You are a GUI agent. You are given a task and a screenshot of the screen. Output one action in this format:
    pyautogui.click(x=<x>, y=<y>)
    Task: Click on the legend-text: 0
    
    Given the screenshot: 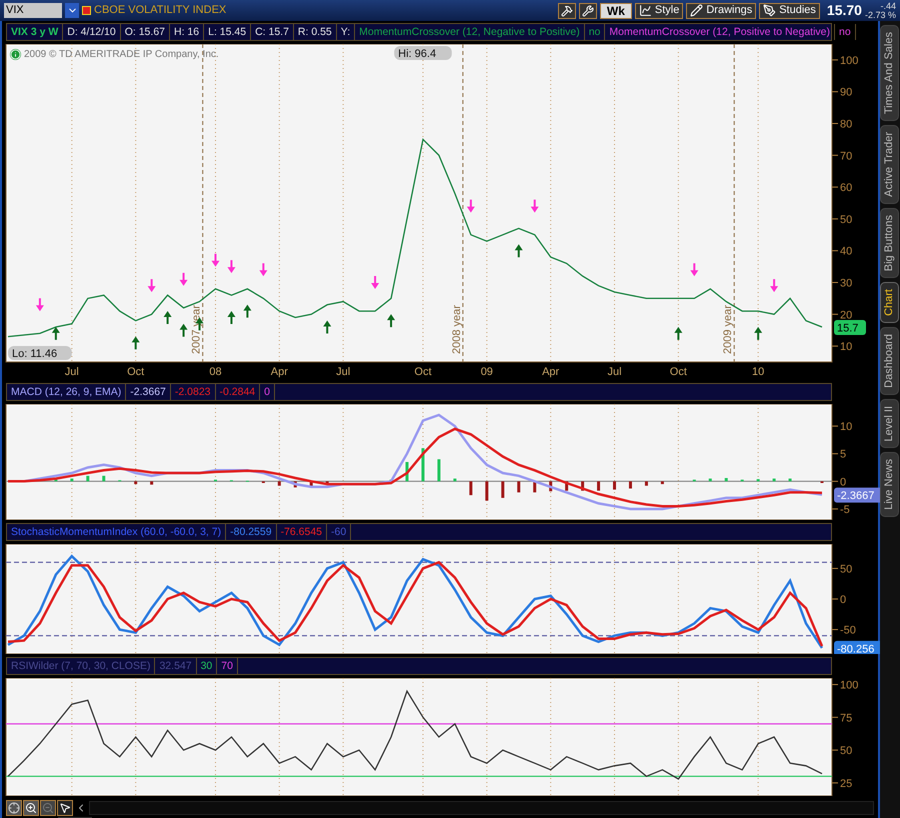 What is the action you would take?
    pyautogui.click(x=267, y=392)
    